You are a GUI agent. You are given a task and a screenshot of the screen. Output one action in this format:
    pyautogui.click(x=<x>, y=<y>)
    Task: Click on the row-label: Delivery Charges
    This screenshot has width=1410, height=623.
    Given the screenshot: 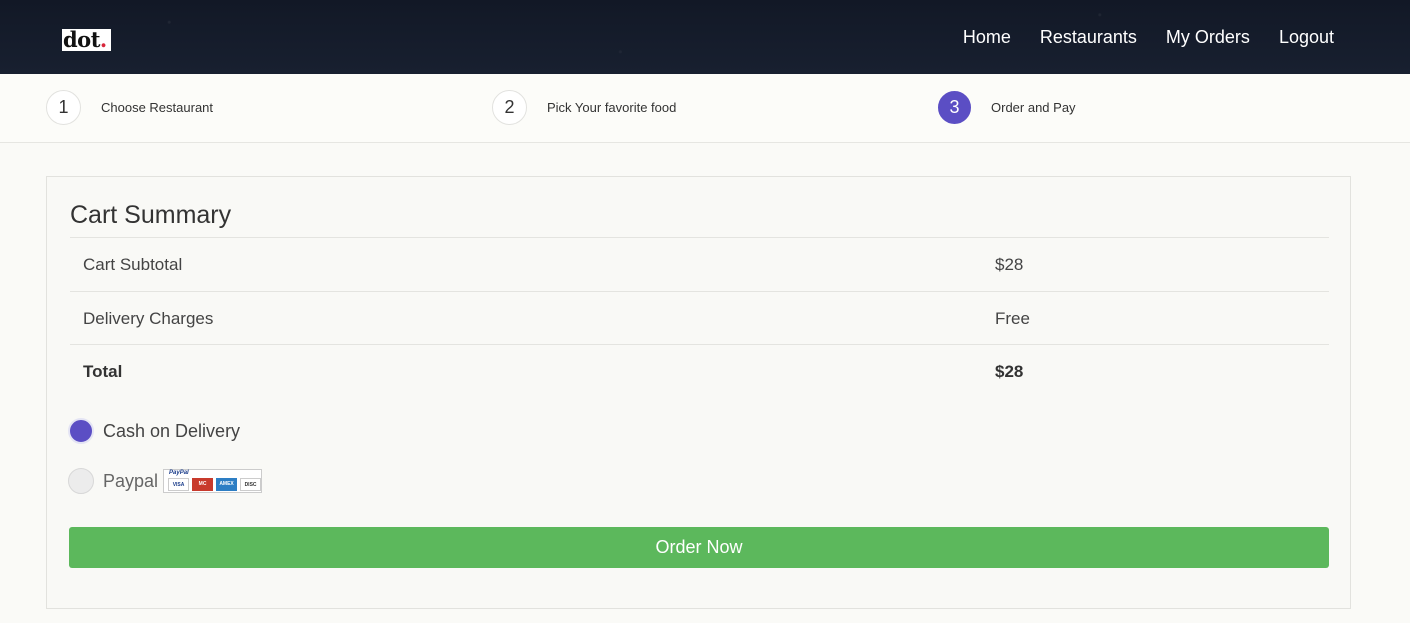 What is the action you would take?
    pyautogui.click(x=148, y=318)
    